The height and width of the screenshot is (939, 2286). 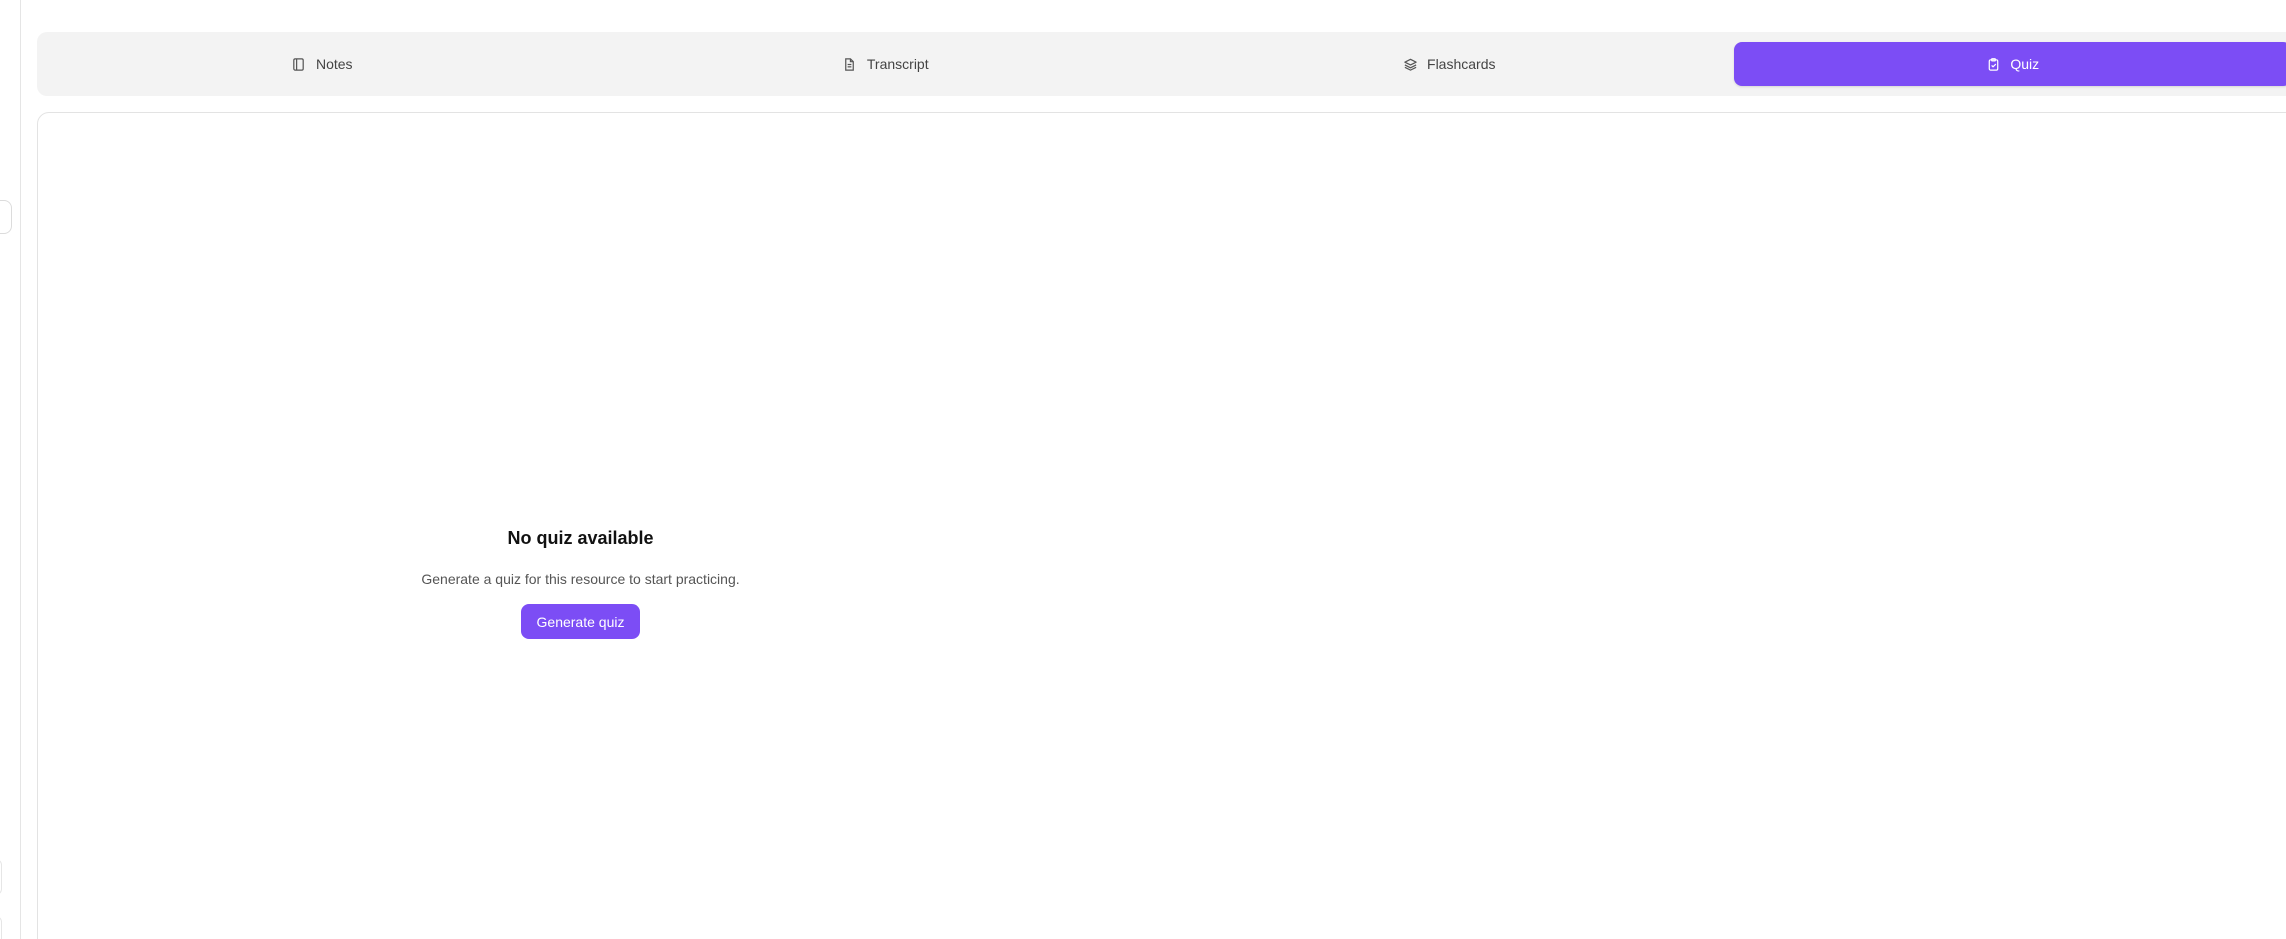 I want to click on sidebar-collapsed-control, so click(x=6, y=217).